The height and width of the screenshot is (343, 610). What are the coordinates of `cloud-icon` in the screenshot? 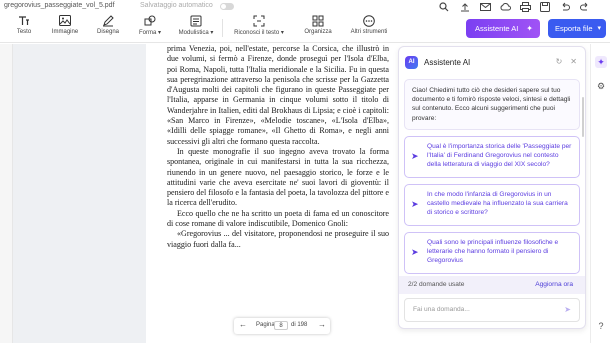 It's located at (505, 9).